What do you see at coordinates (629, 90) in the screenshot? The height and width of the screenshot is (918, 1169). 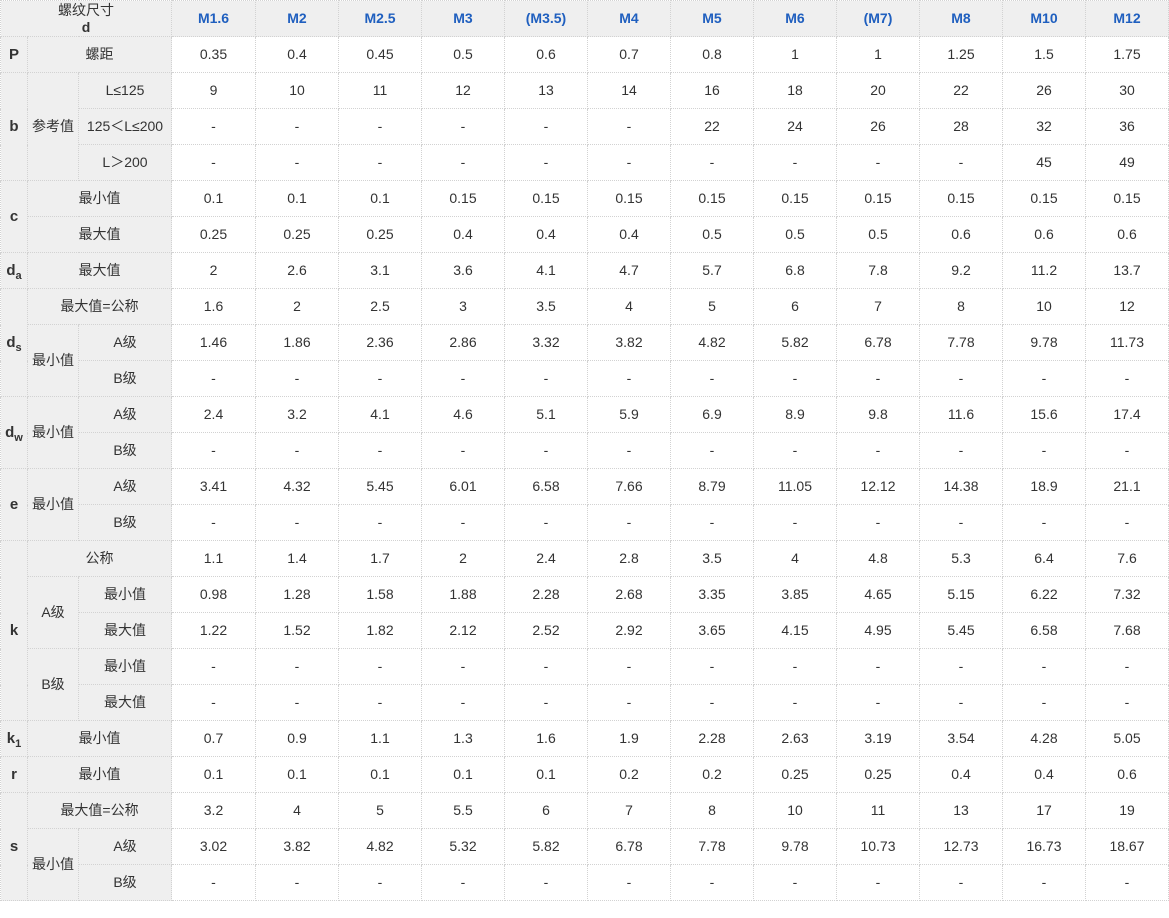 I see `value-cell-b-l125: 14` at bounding box center [629, 90].